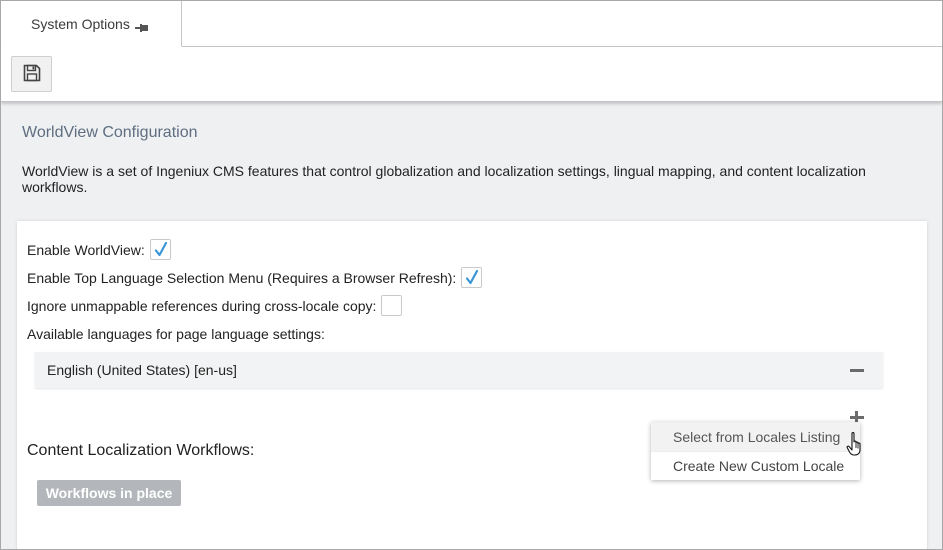  I want to click on menu-item-create-custom-locale: Create New Custom Locale, so click(755, 465).